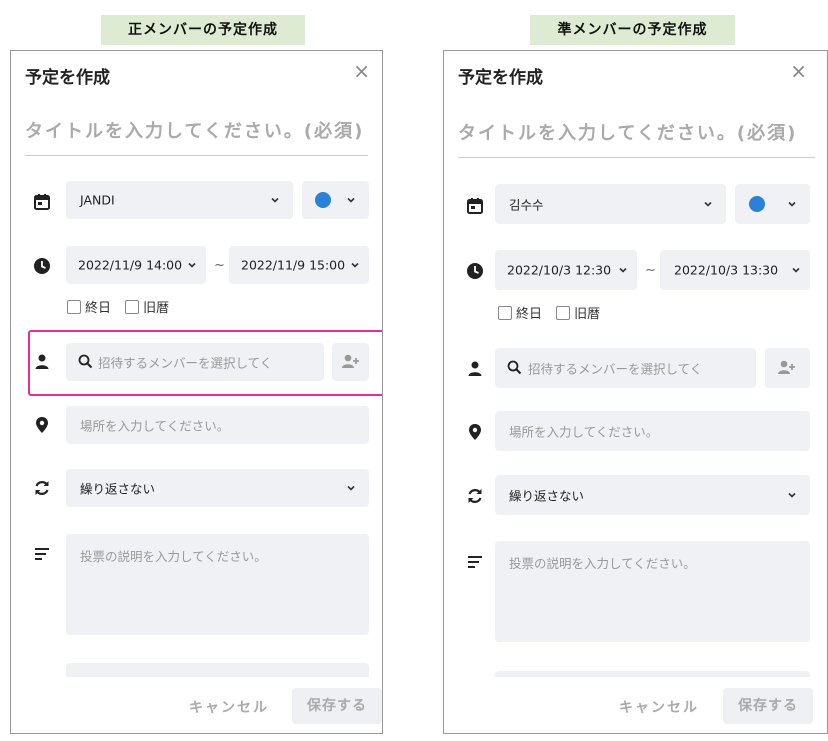 Image resolution: width=828 pixels, height=741 pixels. I want to click on start-datetime: 2022/10/3 12:30, so click(559, 270).